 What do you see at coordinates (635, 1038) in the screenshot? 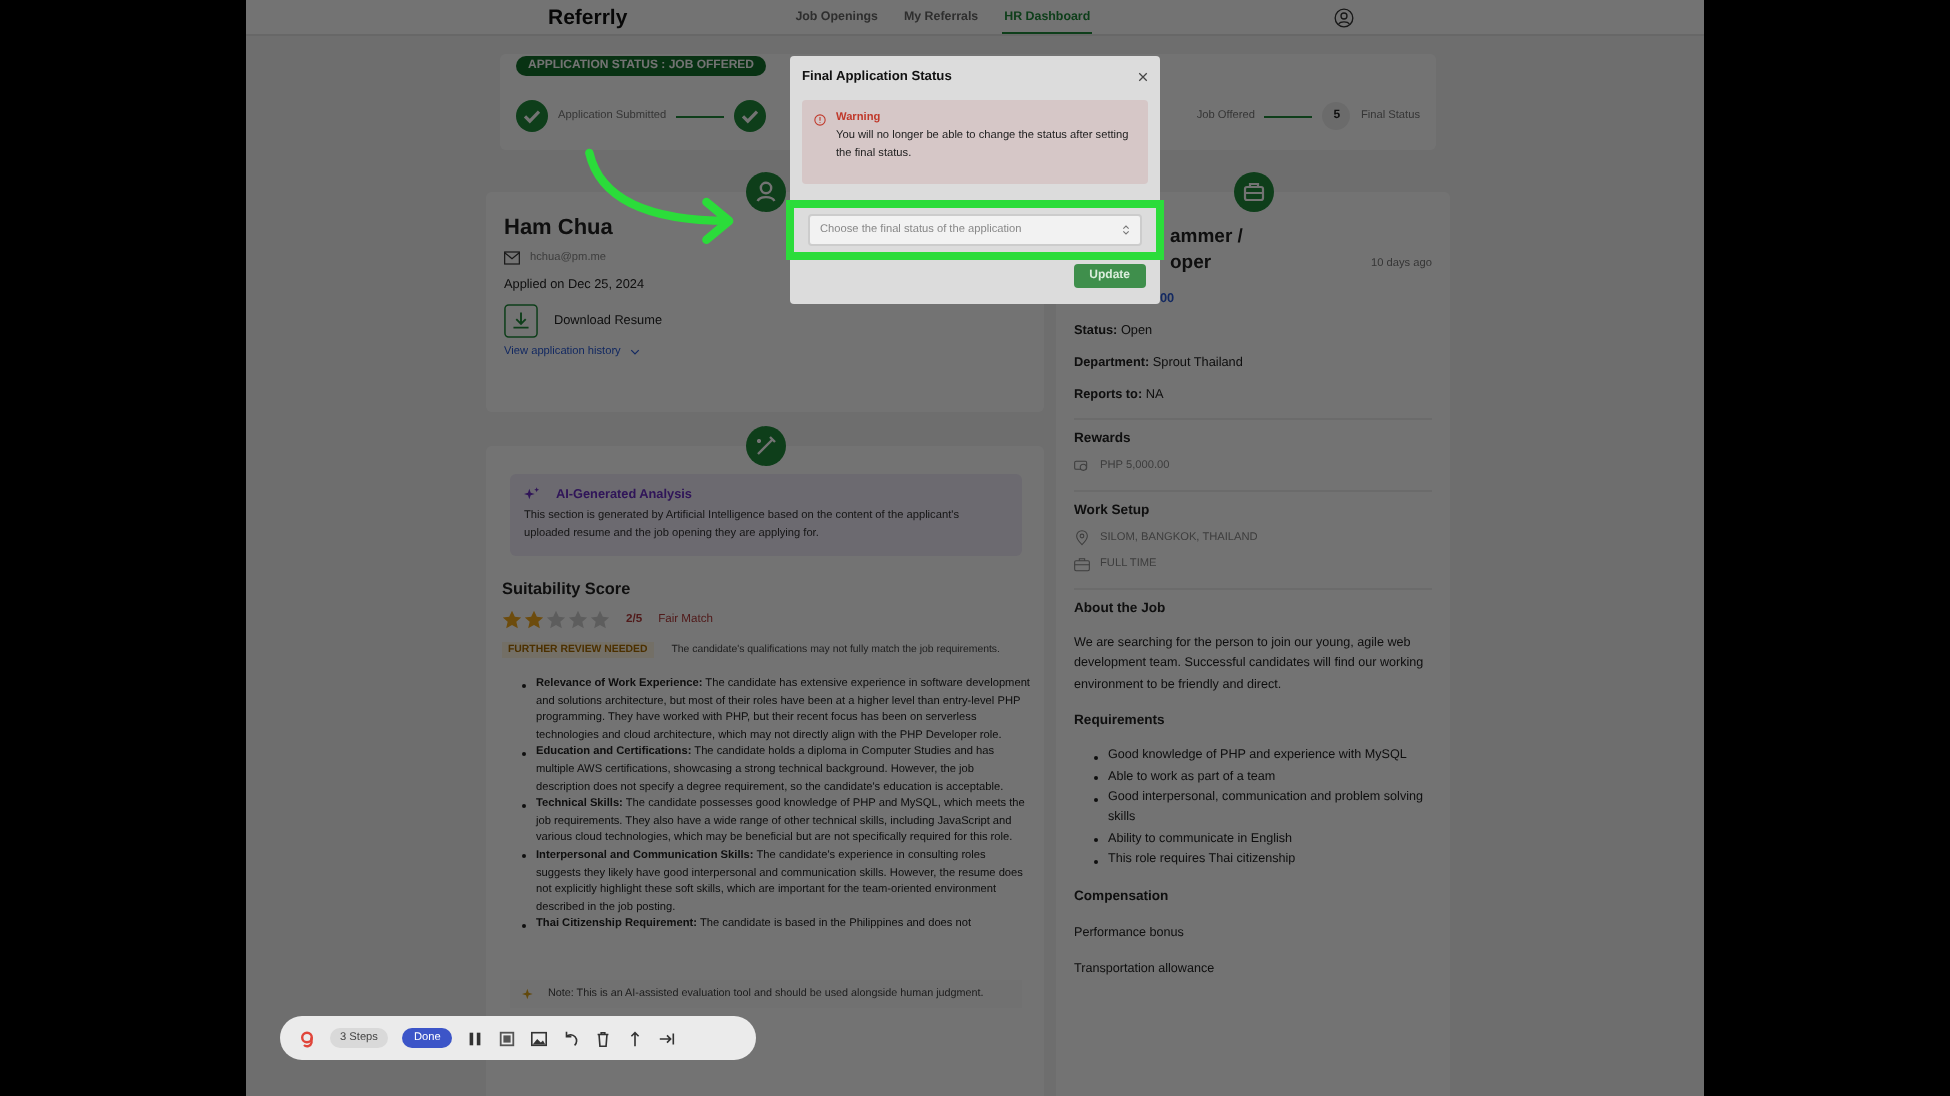
I see `arrow-up-icon` at bounding box center [635, 1038].